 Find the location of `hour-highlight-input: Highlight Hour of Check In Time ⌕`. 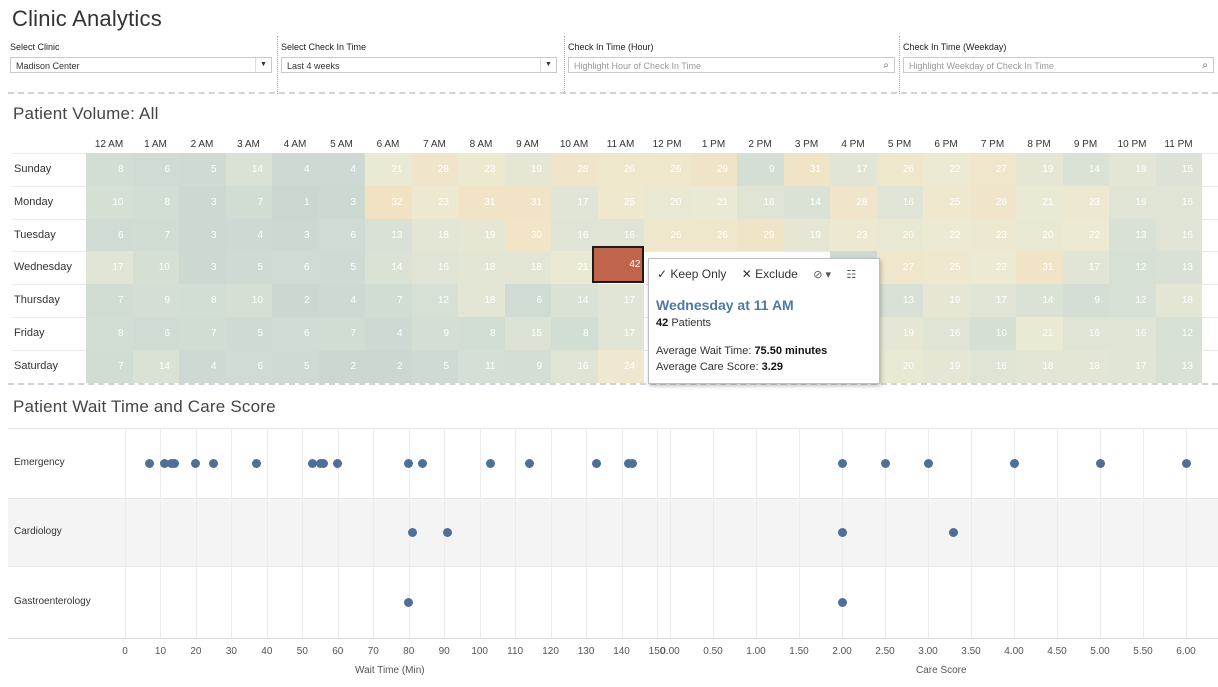

hour-highlight-input: Highlight Hour of Check In Time ⌕ is located at coordinates (731, 65).